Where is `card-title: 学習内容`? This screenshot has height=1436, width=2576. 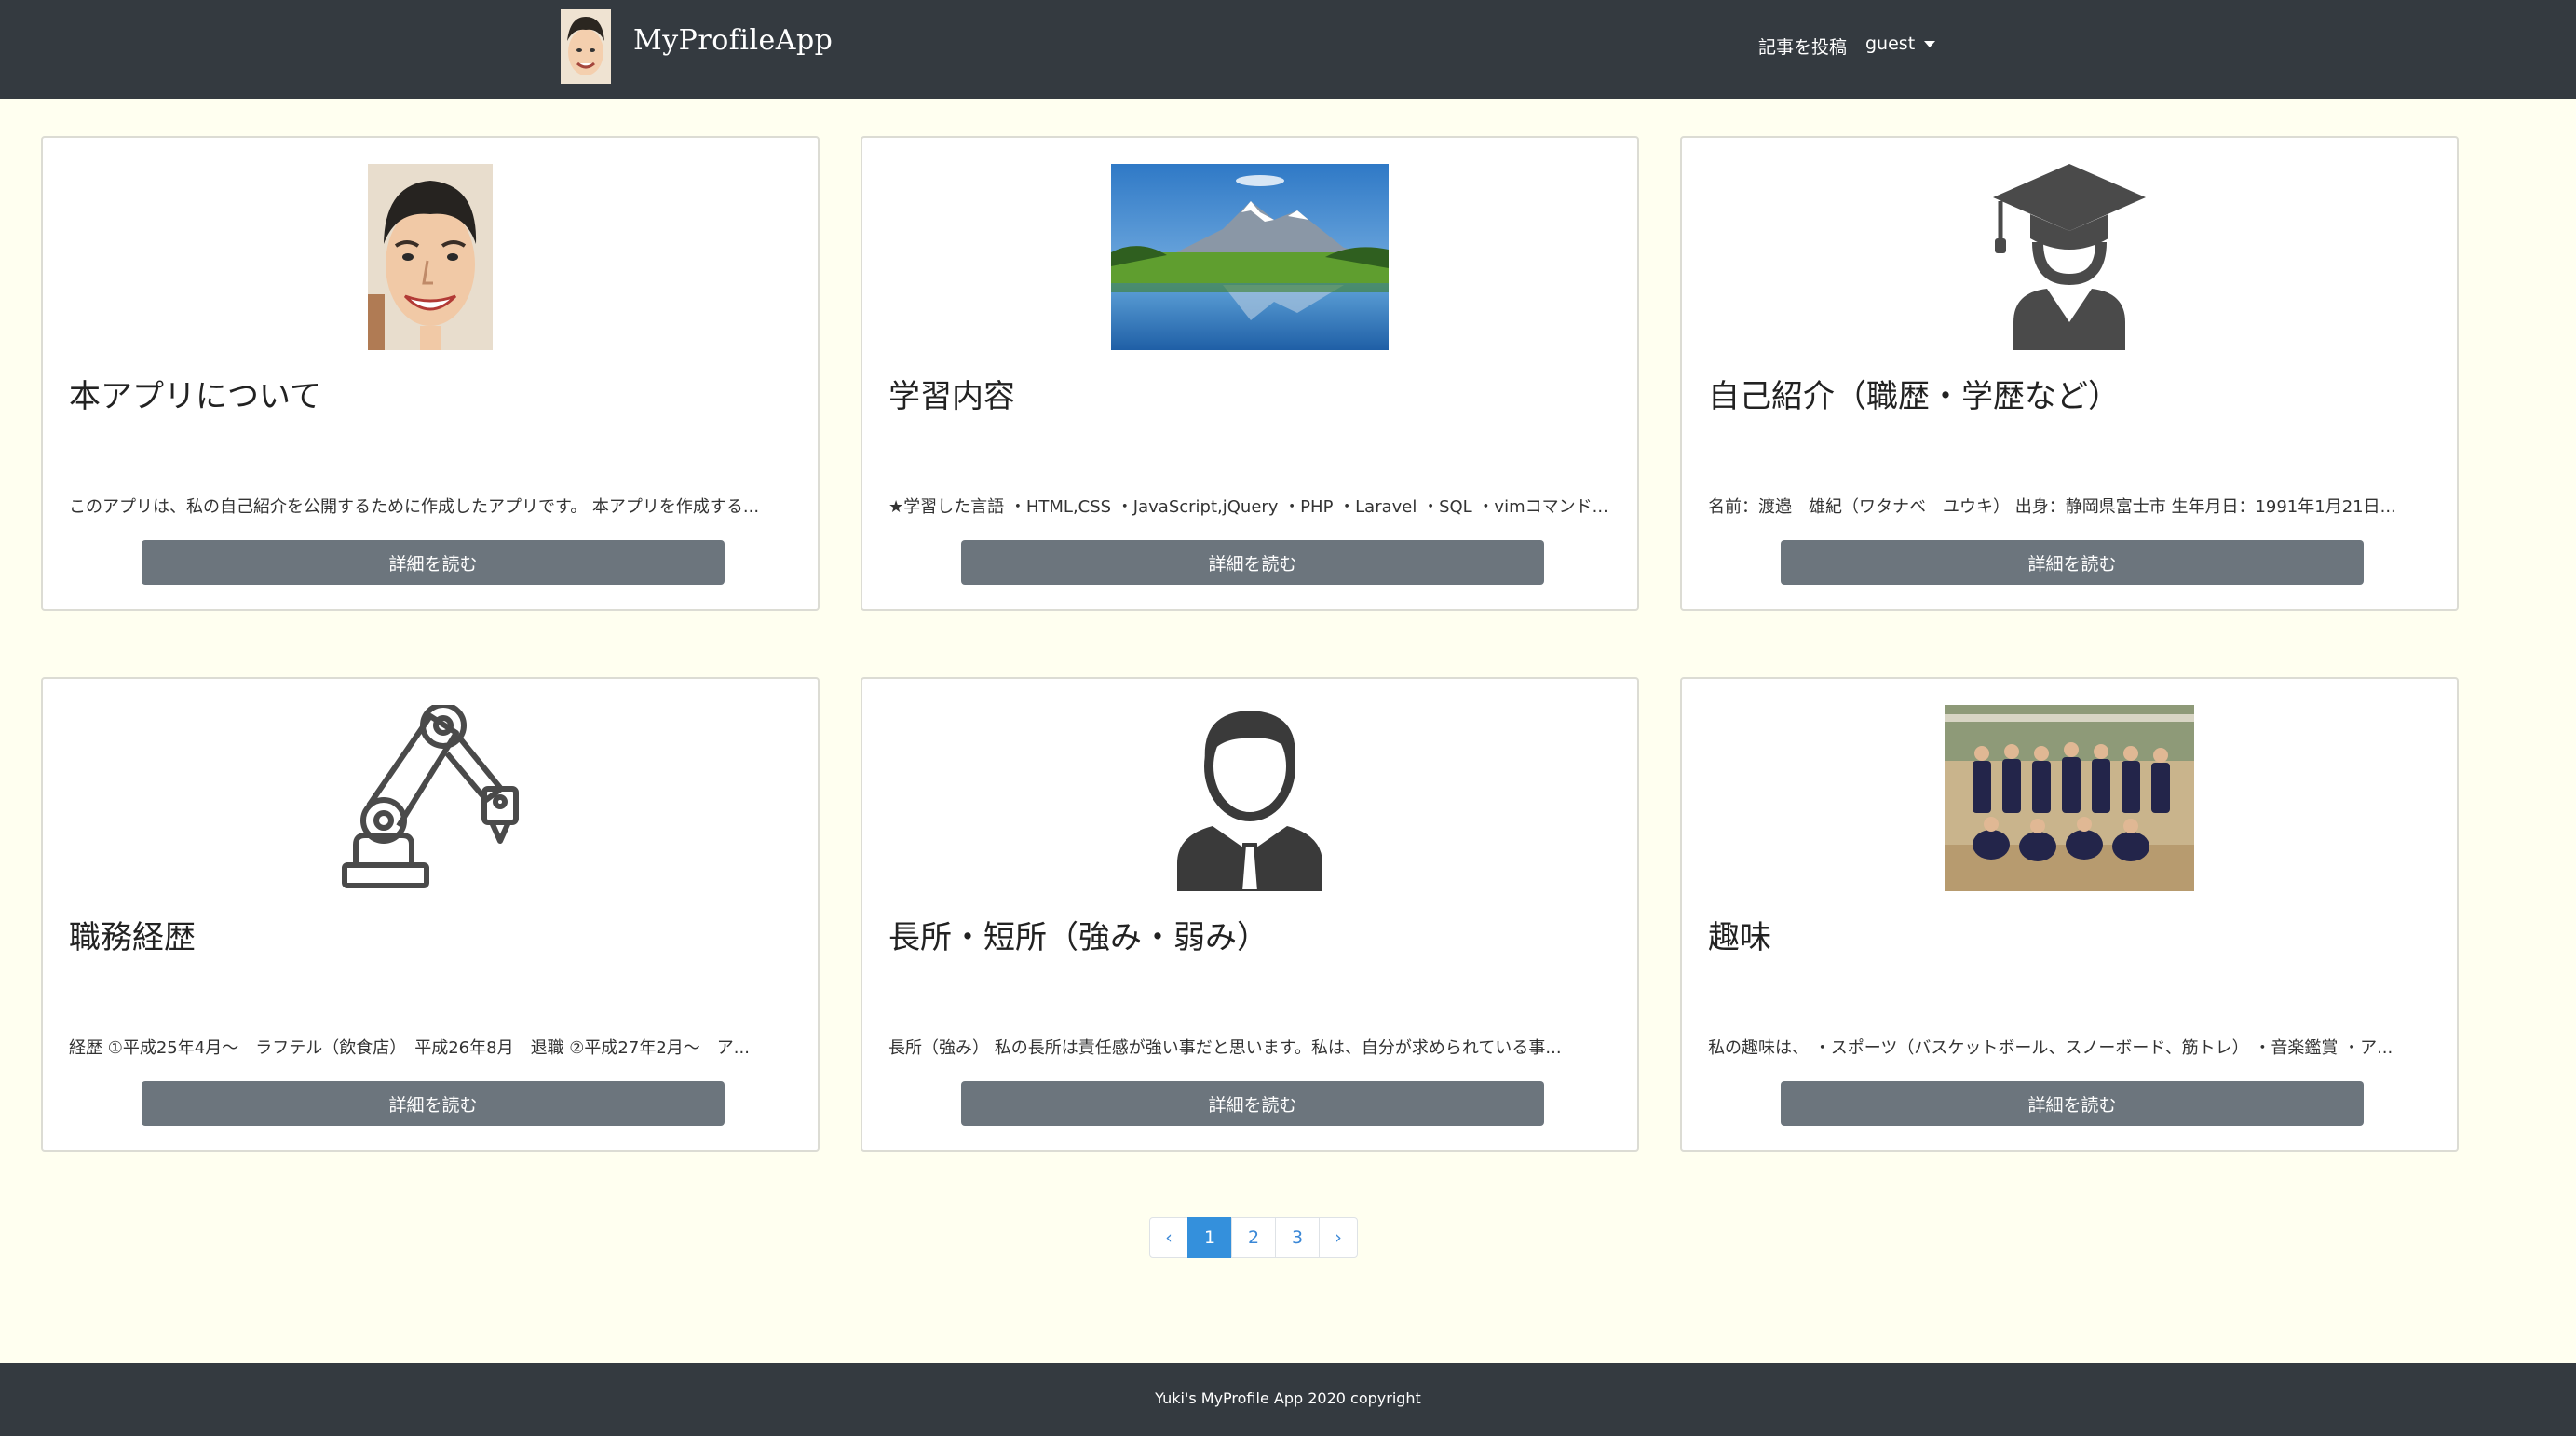
card-title: 学習内容 is located at coordinates (951, 396).